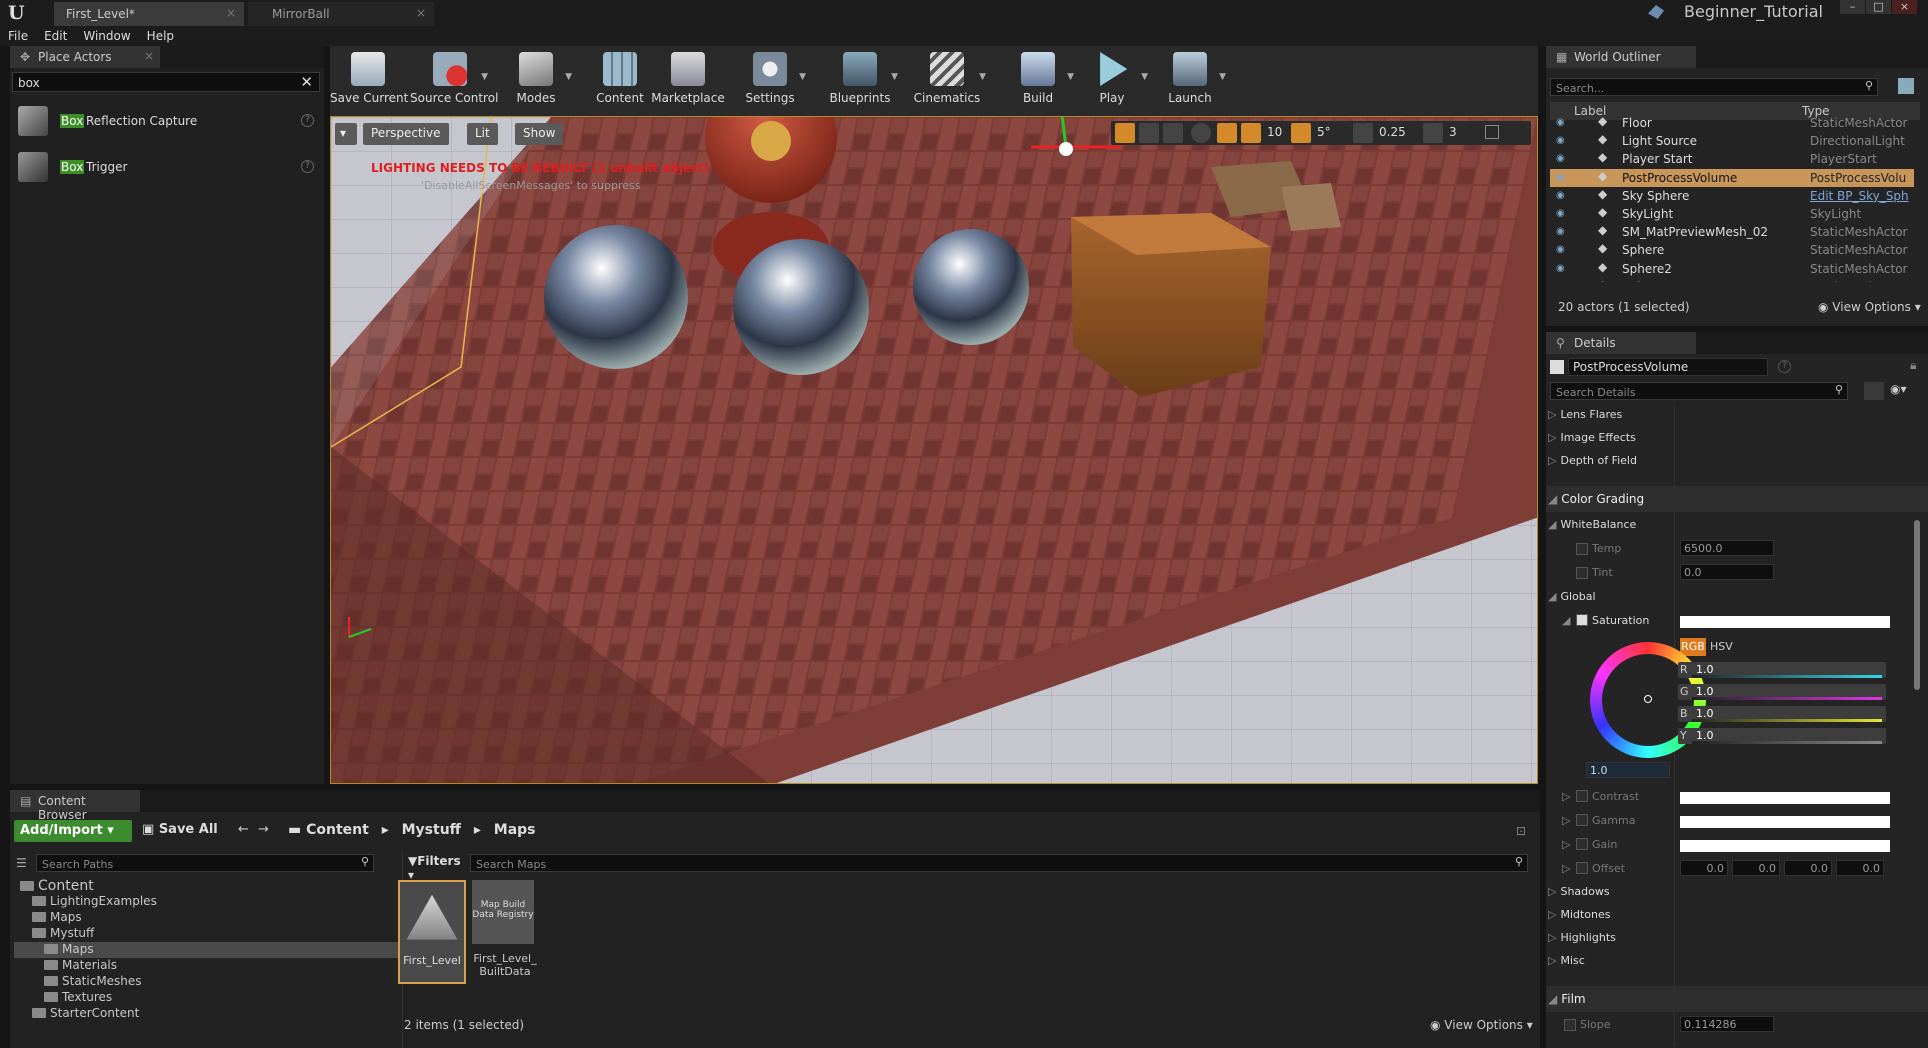  I want to click on menu-help: Help, so click(160, 34).